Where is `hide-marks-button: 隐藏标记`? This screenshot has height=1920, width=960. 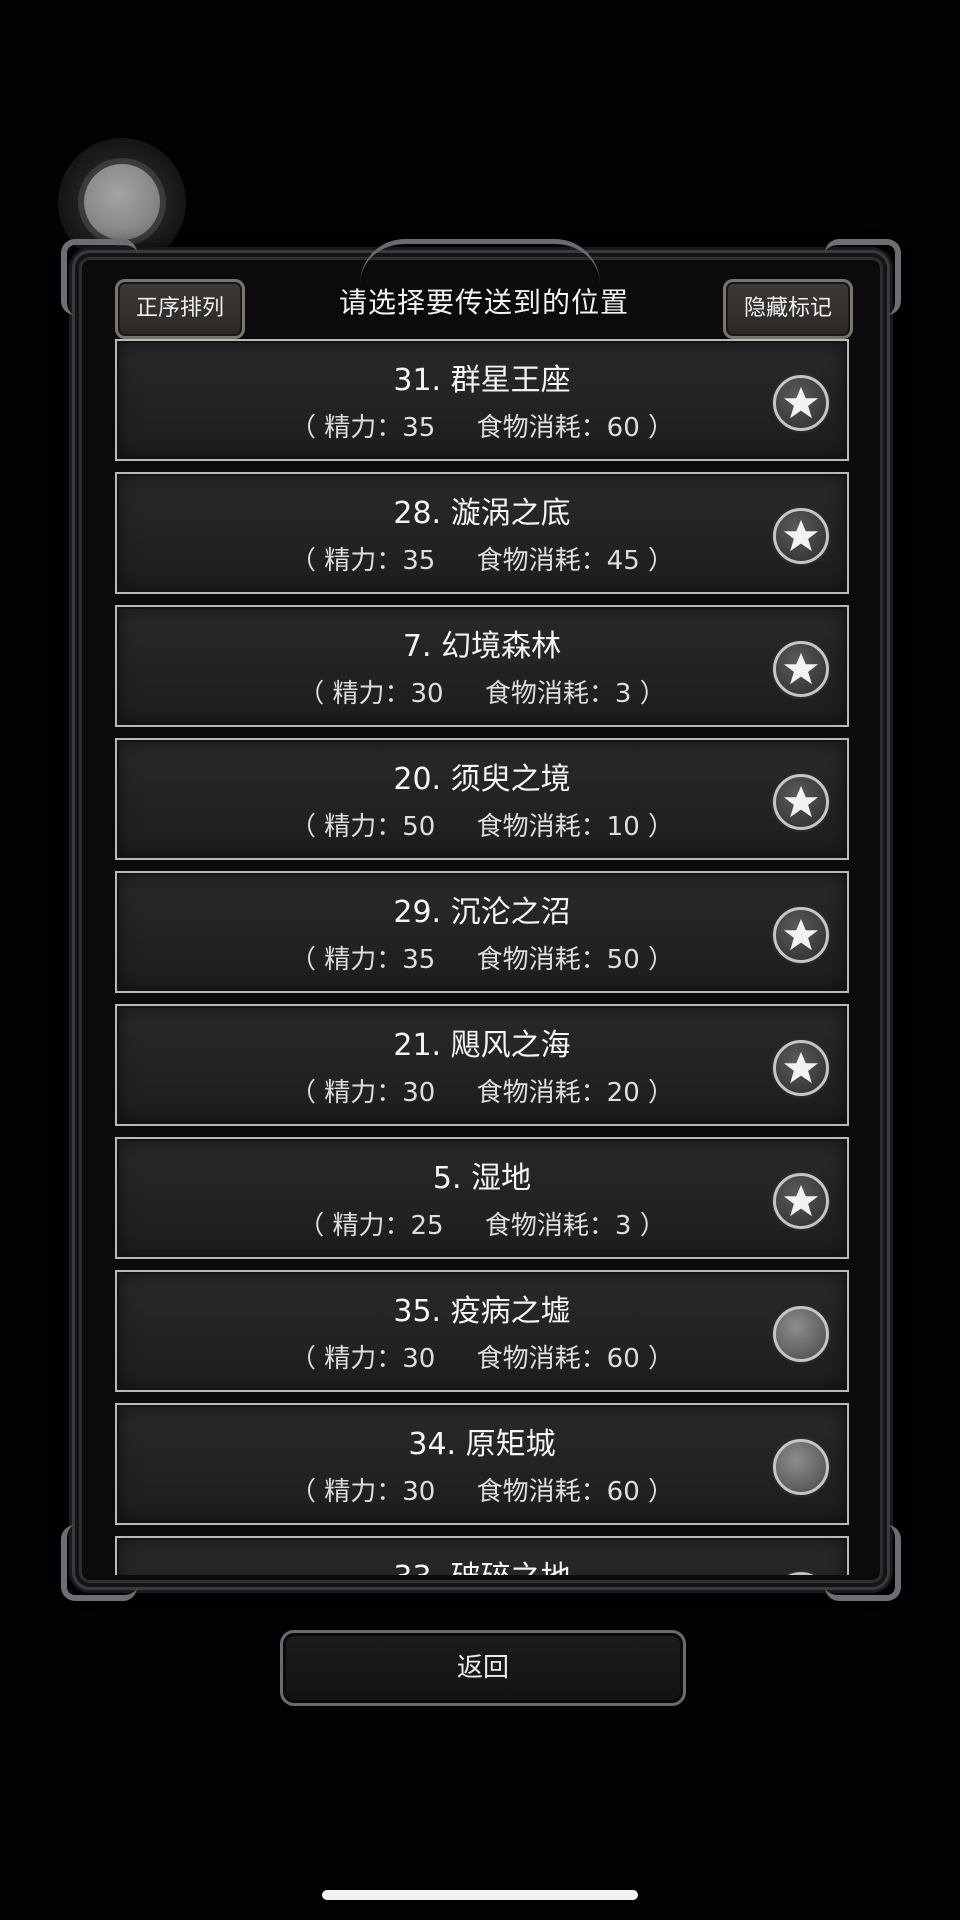 hide-marks-button: 隐藏标记 is located at coordinates (787, 309).